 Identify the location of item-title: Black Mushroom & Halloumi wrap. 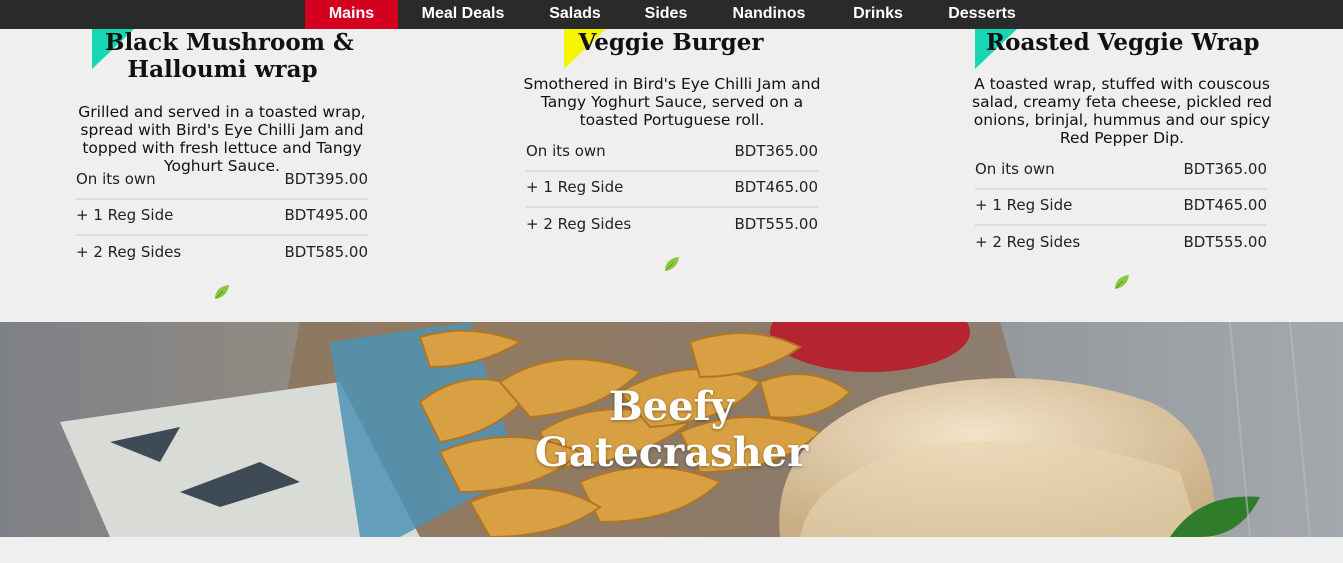
(229, 56).